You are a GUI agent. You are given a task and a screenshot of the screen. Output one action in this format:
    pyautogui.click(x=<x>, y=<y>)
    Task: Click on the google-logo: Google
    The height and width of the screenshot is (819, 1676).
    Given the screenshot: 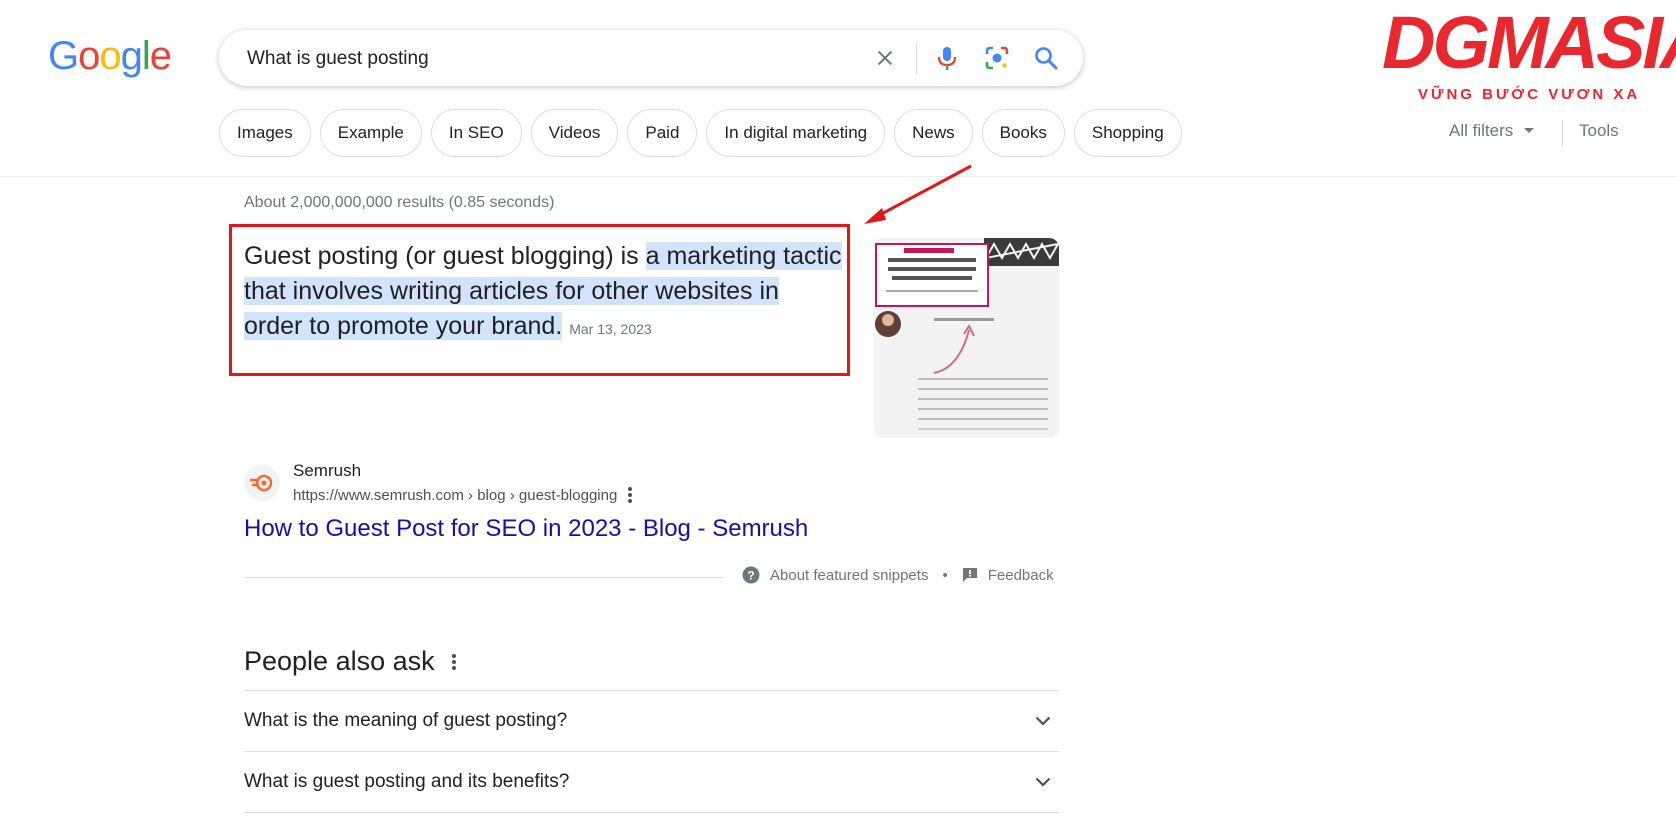 What is the action you would take?
    pyautogui.click(x=110, y=56)
    